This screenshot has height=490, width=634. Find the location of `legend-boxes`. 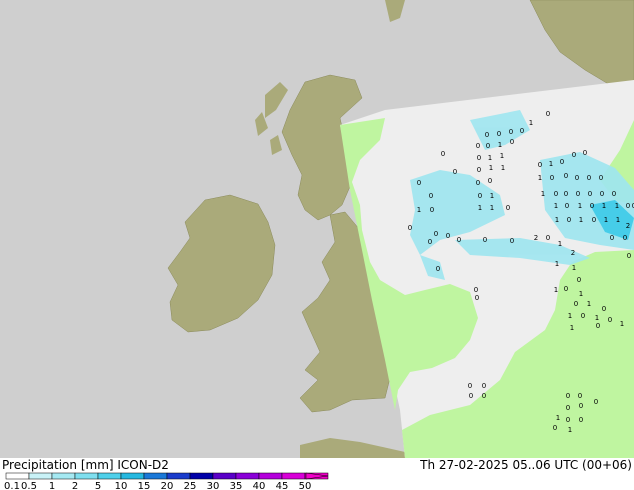

legend-boxes is located at coordinates (167, 476).